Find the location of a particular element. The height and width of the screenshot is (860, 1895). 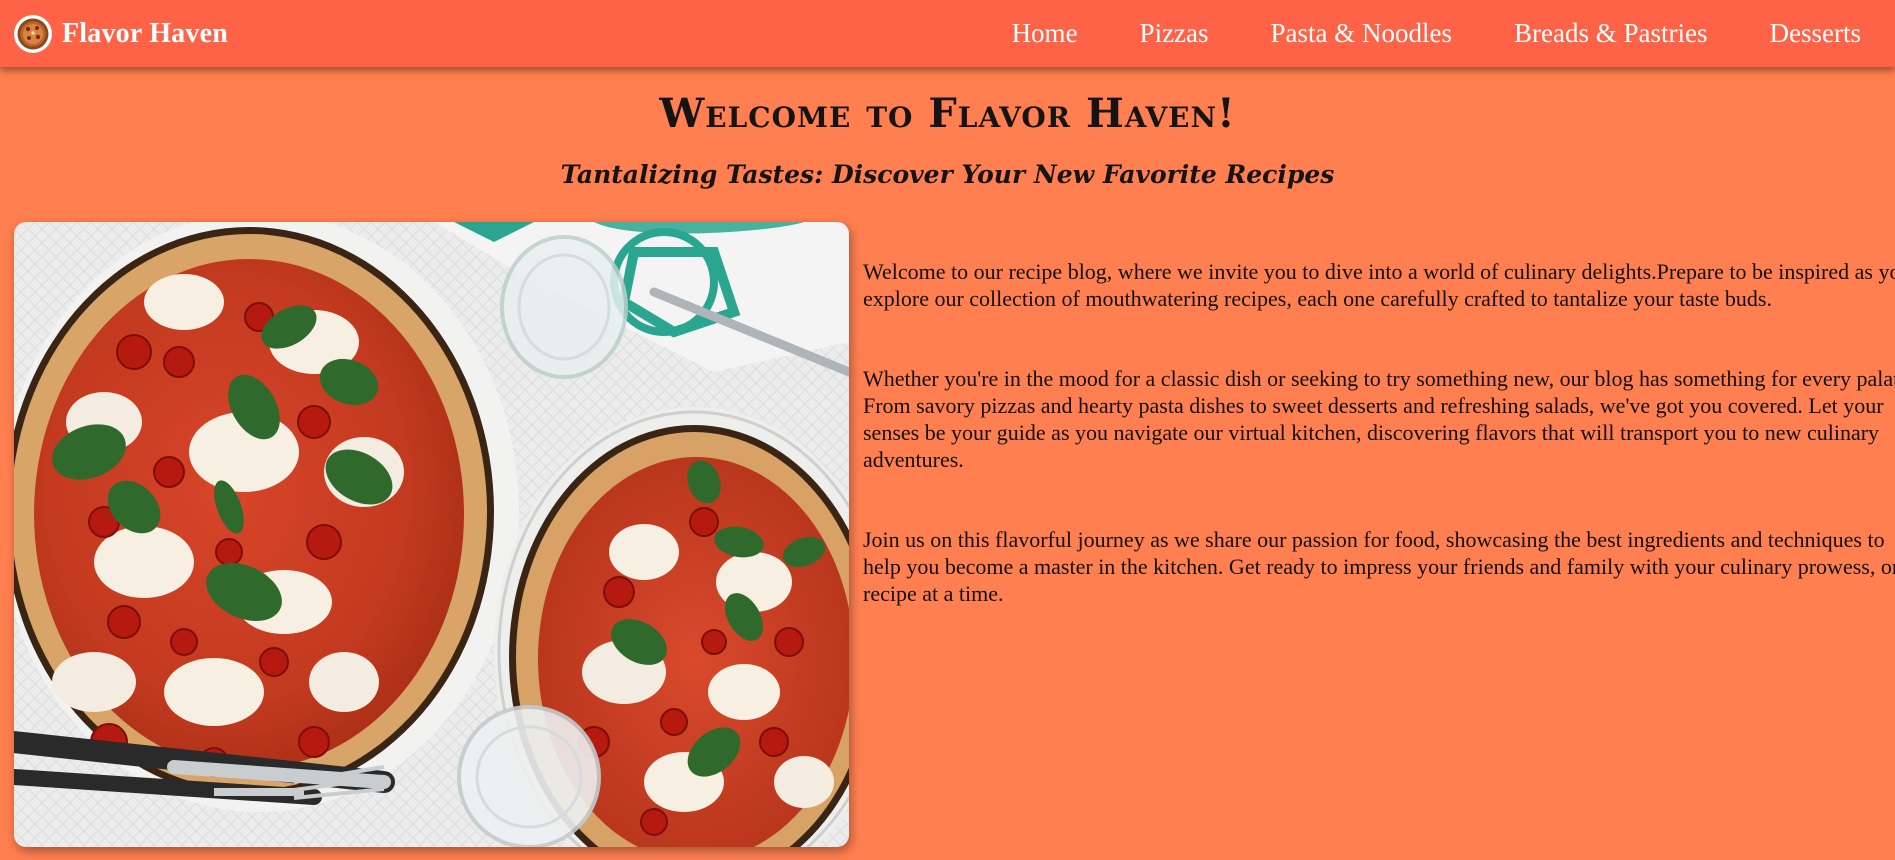

page-title: Welcome to Flavor Haven! is located at coordinates (947, 113).